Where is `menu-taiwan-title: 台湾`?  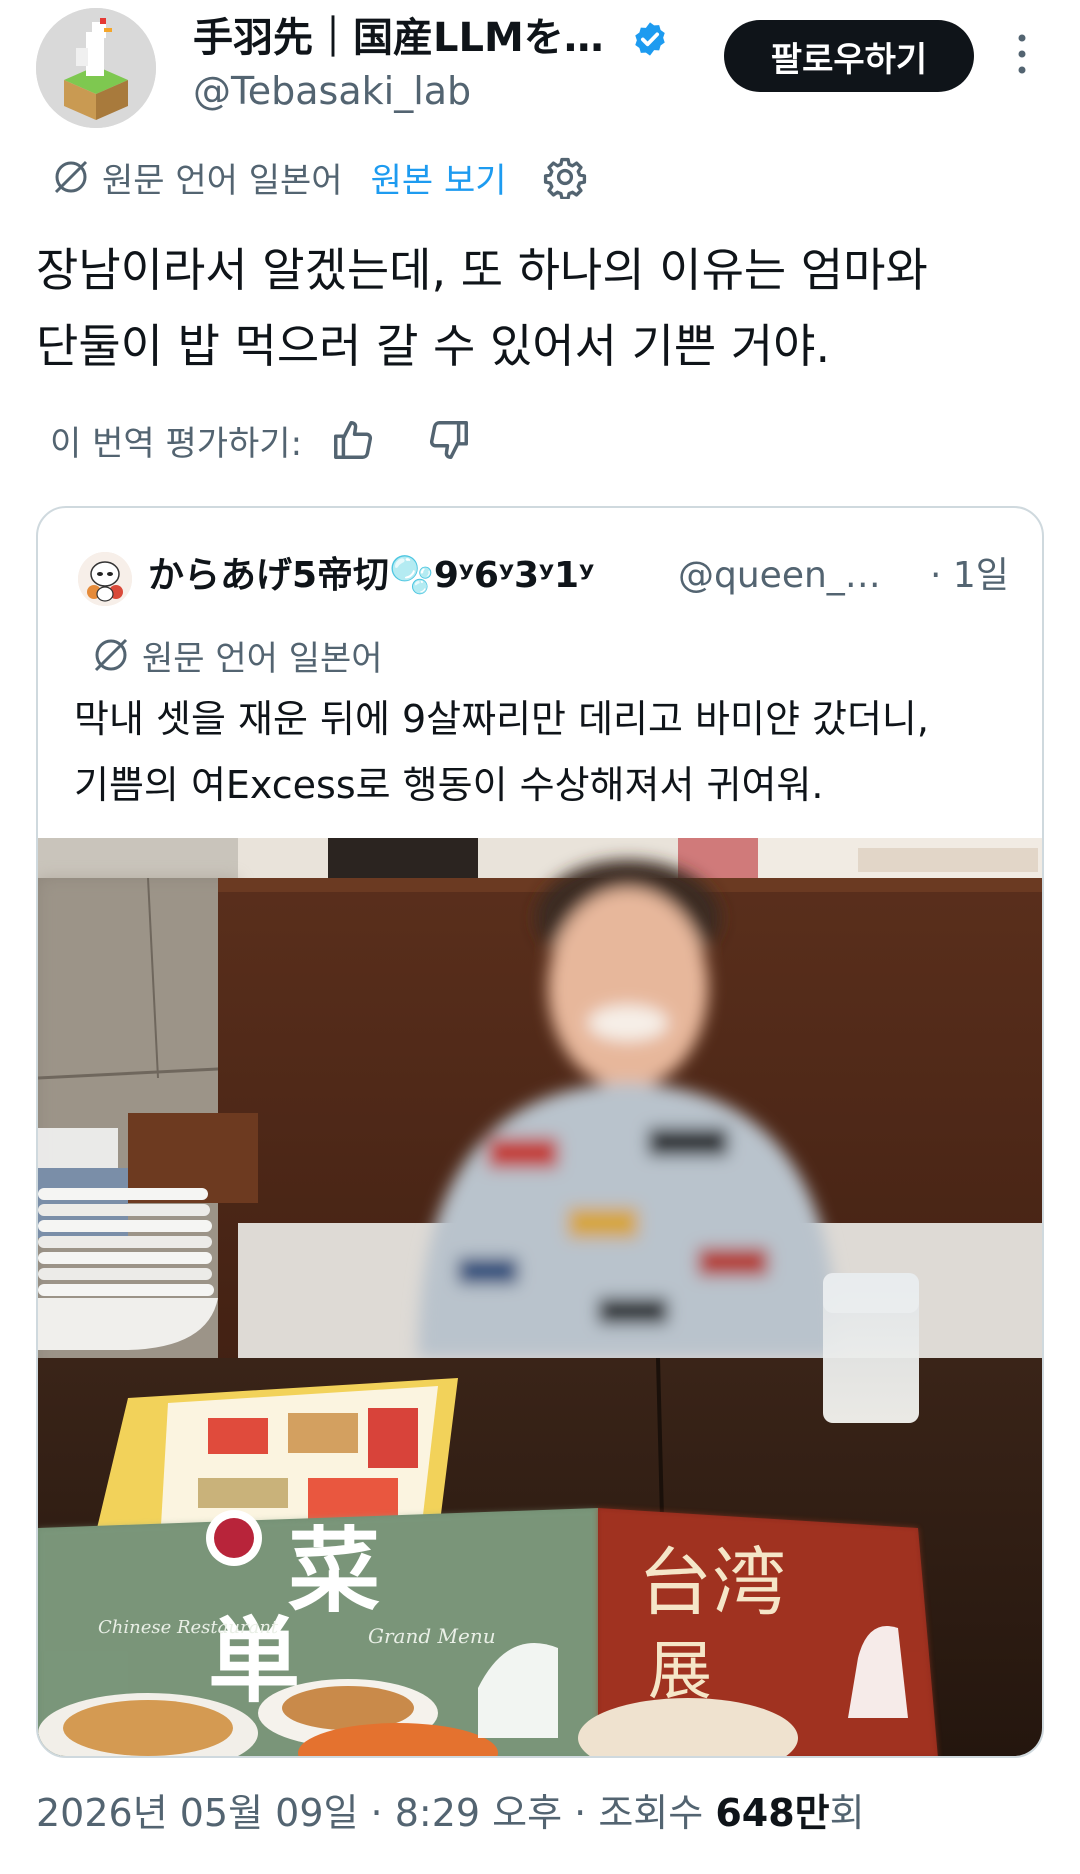 menu-taiwan-title: 台湾 is located at coordinates (712, 1583).